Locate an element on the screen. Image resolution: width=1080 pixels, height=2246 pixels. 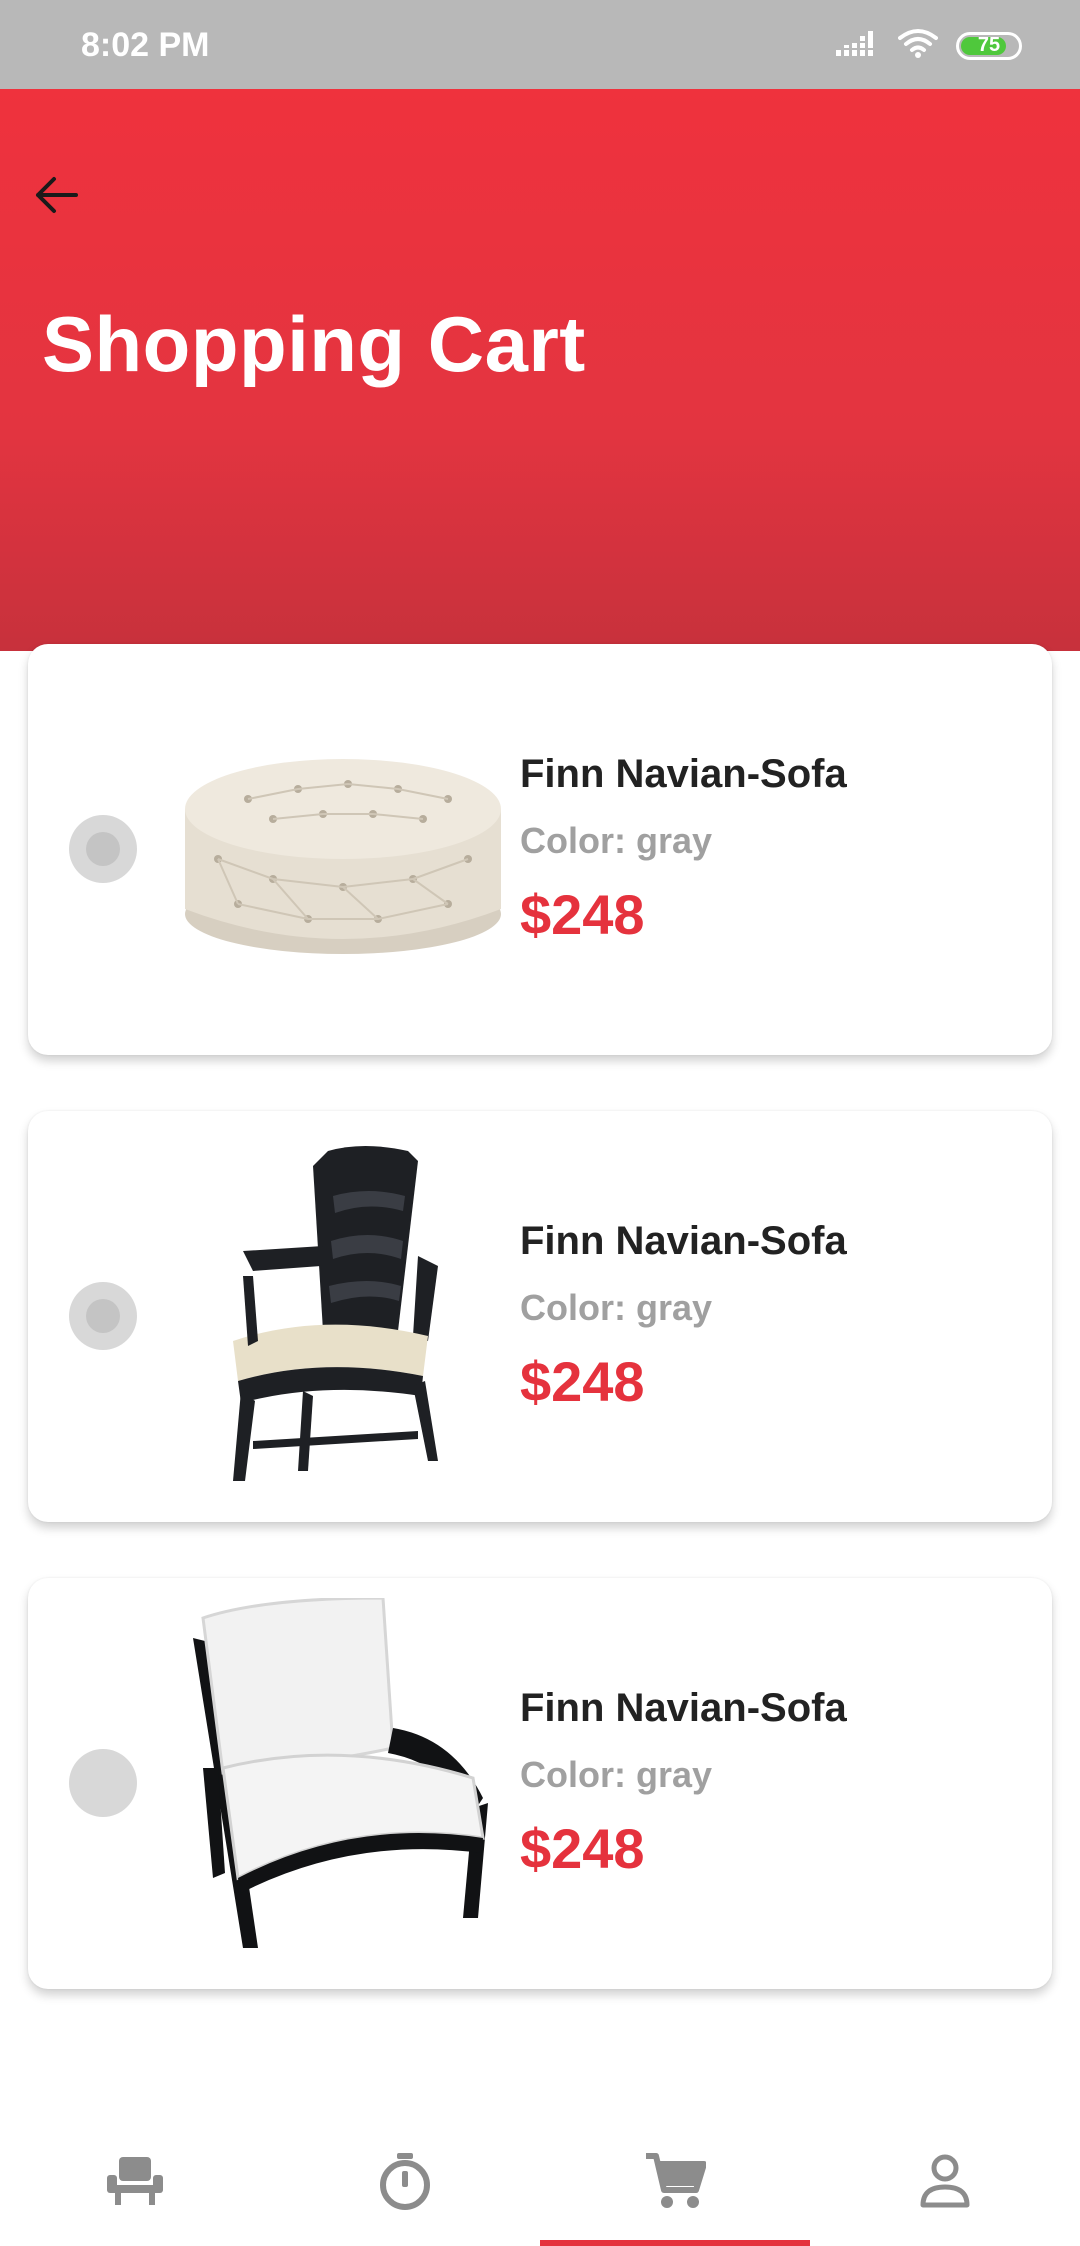
page-title: Shopping Cart is located at coordinates (314, 344).